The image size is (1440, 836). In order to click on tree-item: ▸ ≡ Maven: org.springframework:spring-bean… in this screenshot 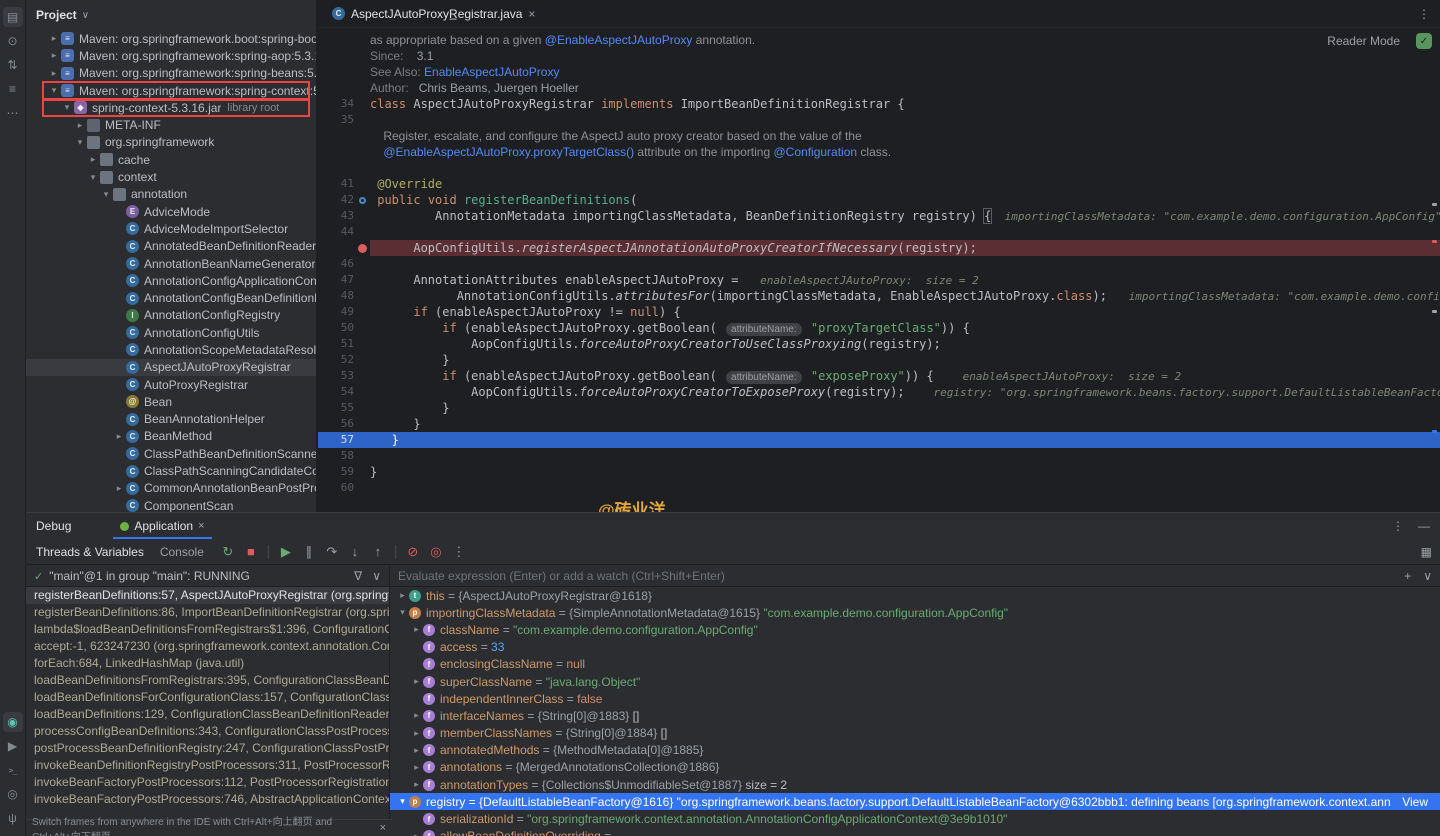, I will do `click(171, 73)`.